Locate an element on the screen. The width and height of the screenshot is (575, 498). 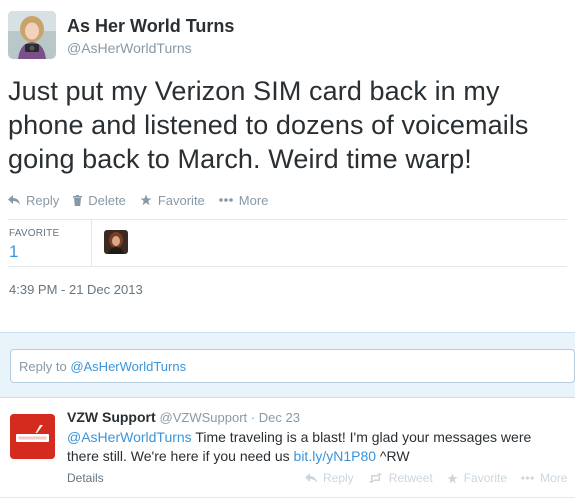
trash-icon is located at coordinates (78, 200).